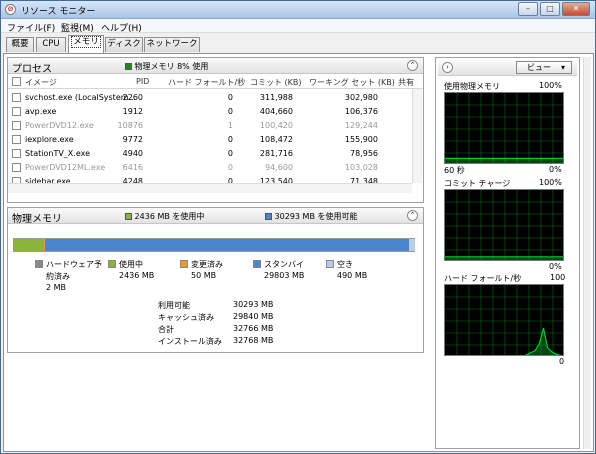  Describe the element at coordinates (504, 225) in the screenshot. I see `graph-commit-charge` at that location.